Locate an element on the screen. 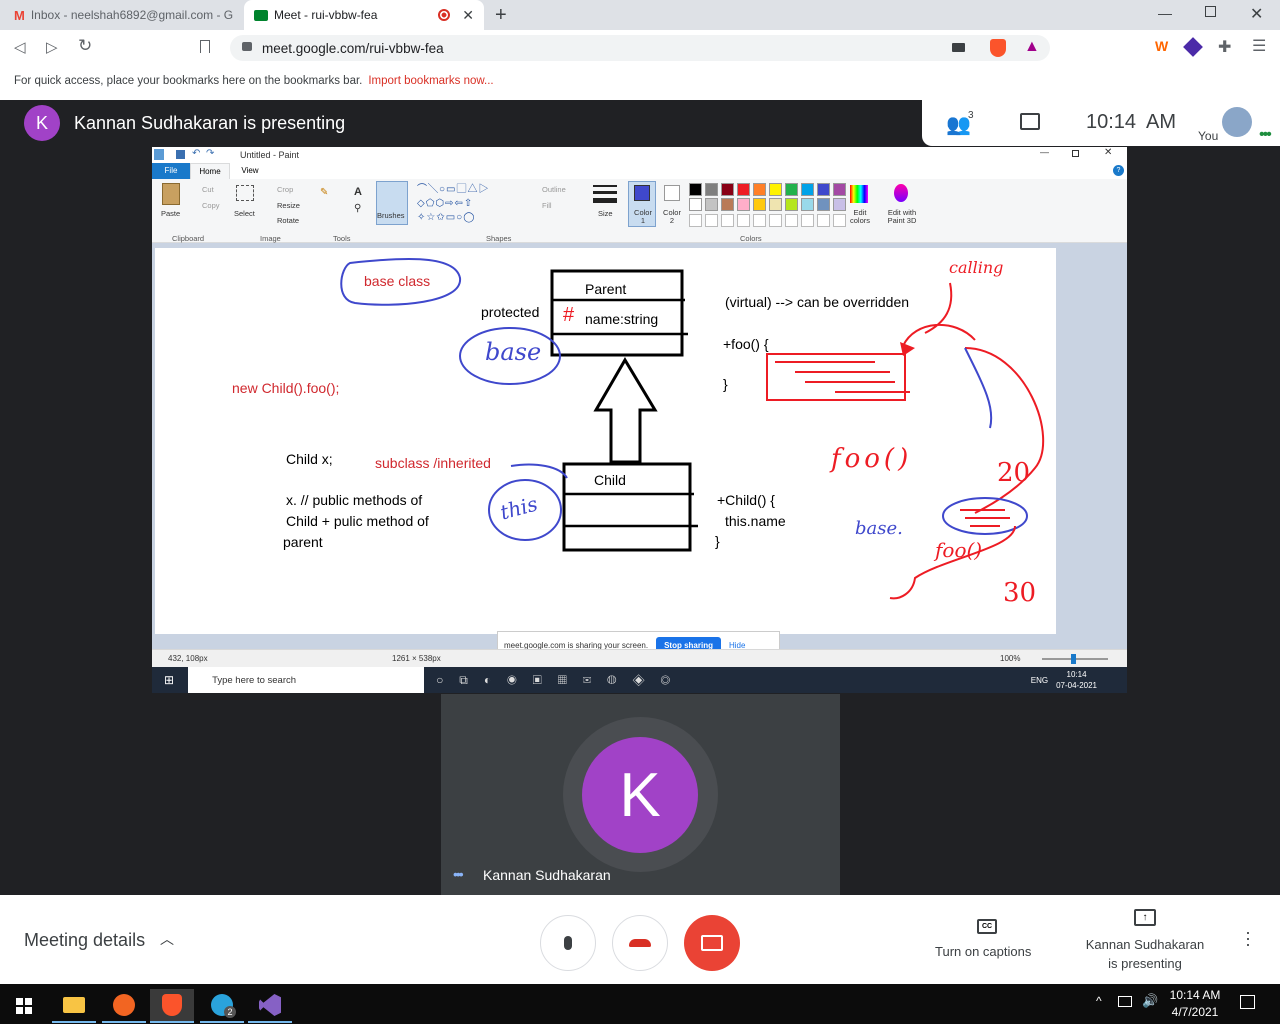 The image size is (1280, 1024). brave-shield-icon is located at coordinates (998, 48).